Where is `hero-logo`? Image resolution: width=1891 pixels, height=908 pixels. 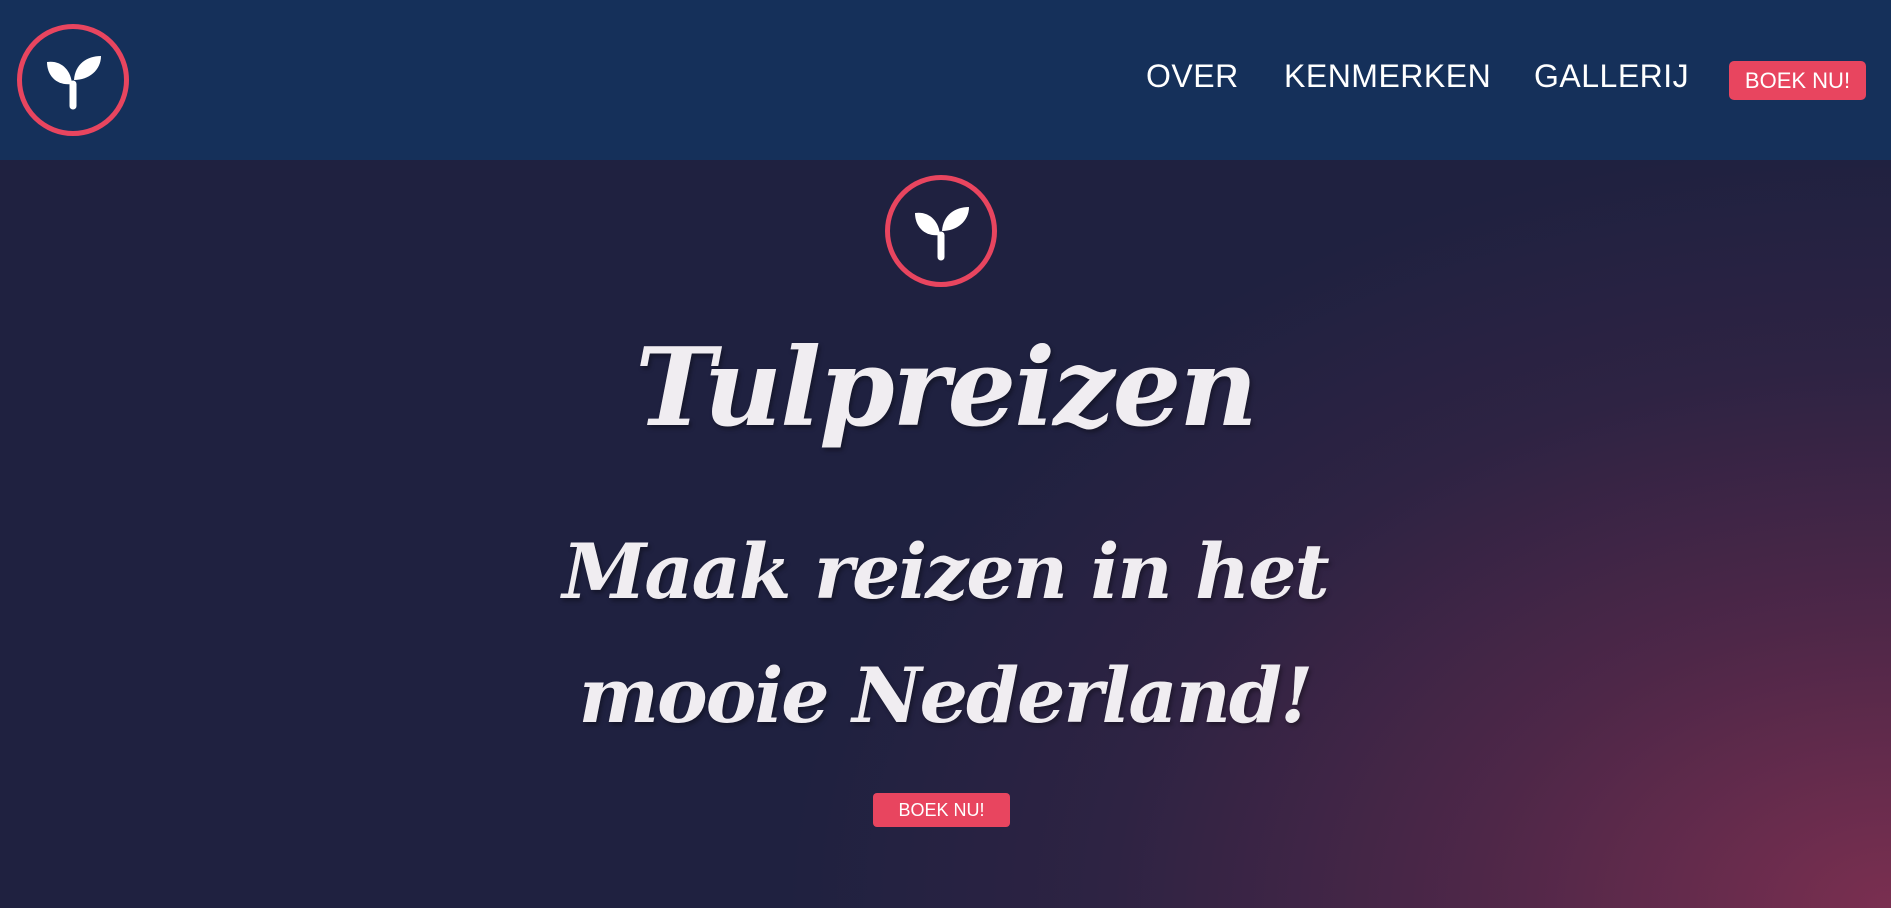 hero-logo is located at coordinates (941, 231).